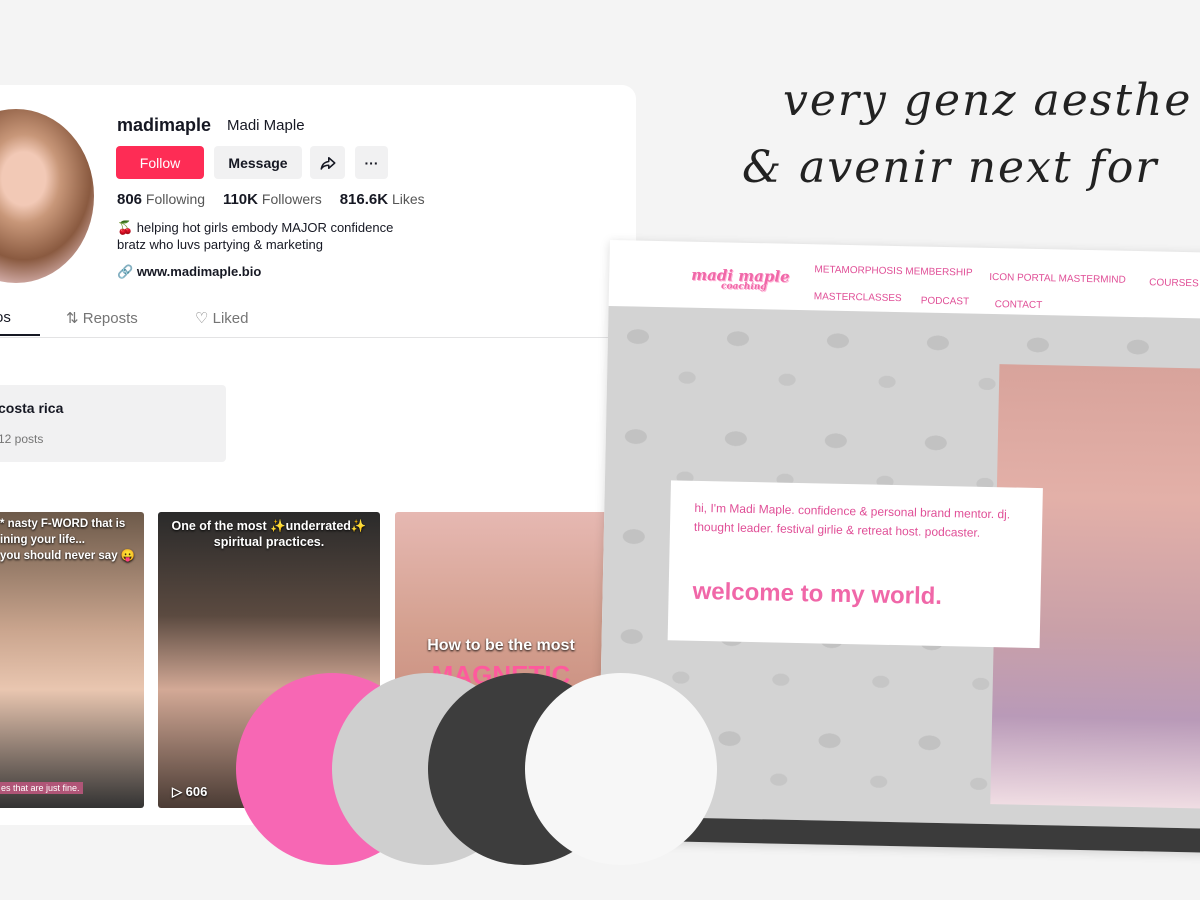 Image resolution: width=1200 pixels, height=900 pixels. What do you see at coordinates (164, 125) in the screenshot?
I see `profile-handle: madimaple` at bounding box center [164, 125].